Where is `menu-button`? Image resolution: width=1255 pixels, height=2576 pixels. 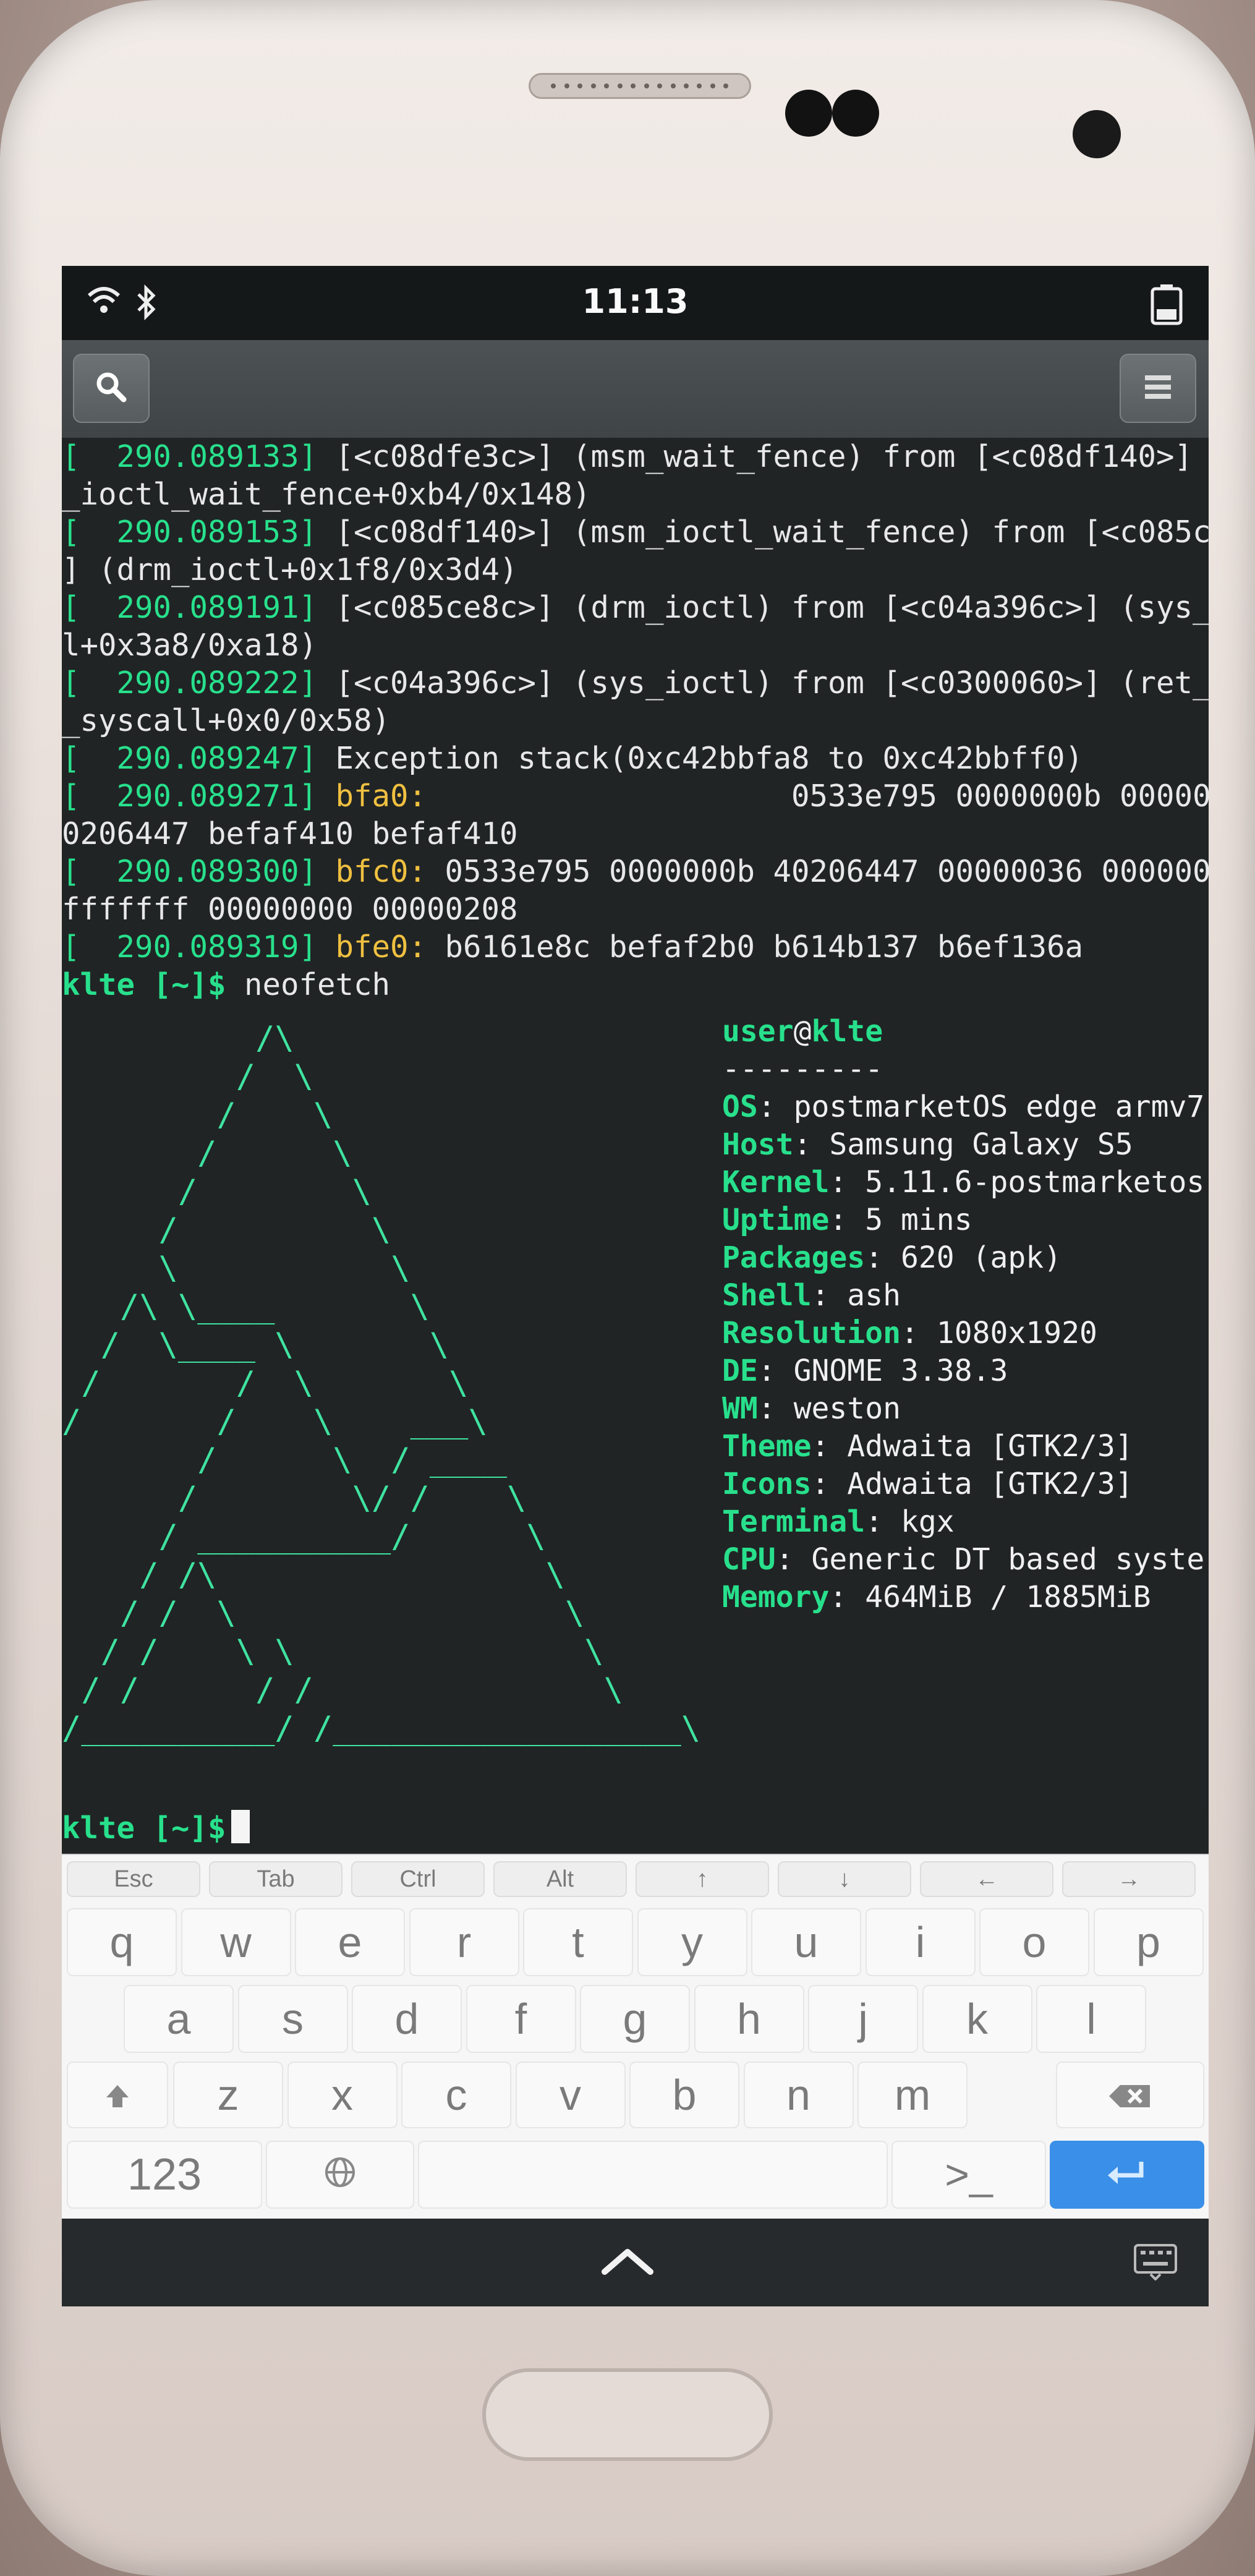
menu-button is located at coordinates (1158, 388).